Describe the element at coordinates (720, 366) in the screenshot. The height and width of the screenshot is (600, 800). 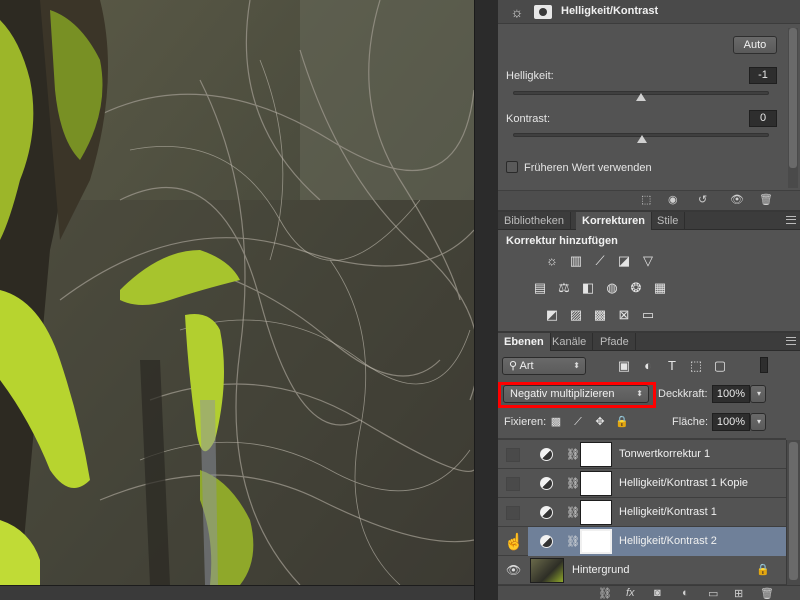
I see `filter-smart-icon: ▢` at that location.